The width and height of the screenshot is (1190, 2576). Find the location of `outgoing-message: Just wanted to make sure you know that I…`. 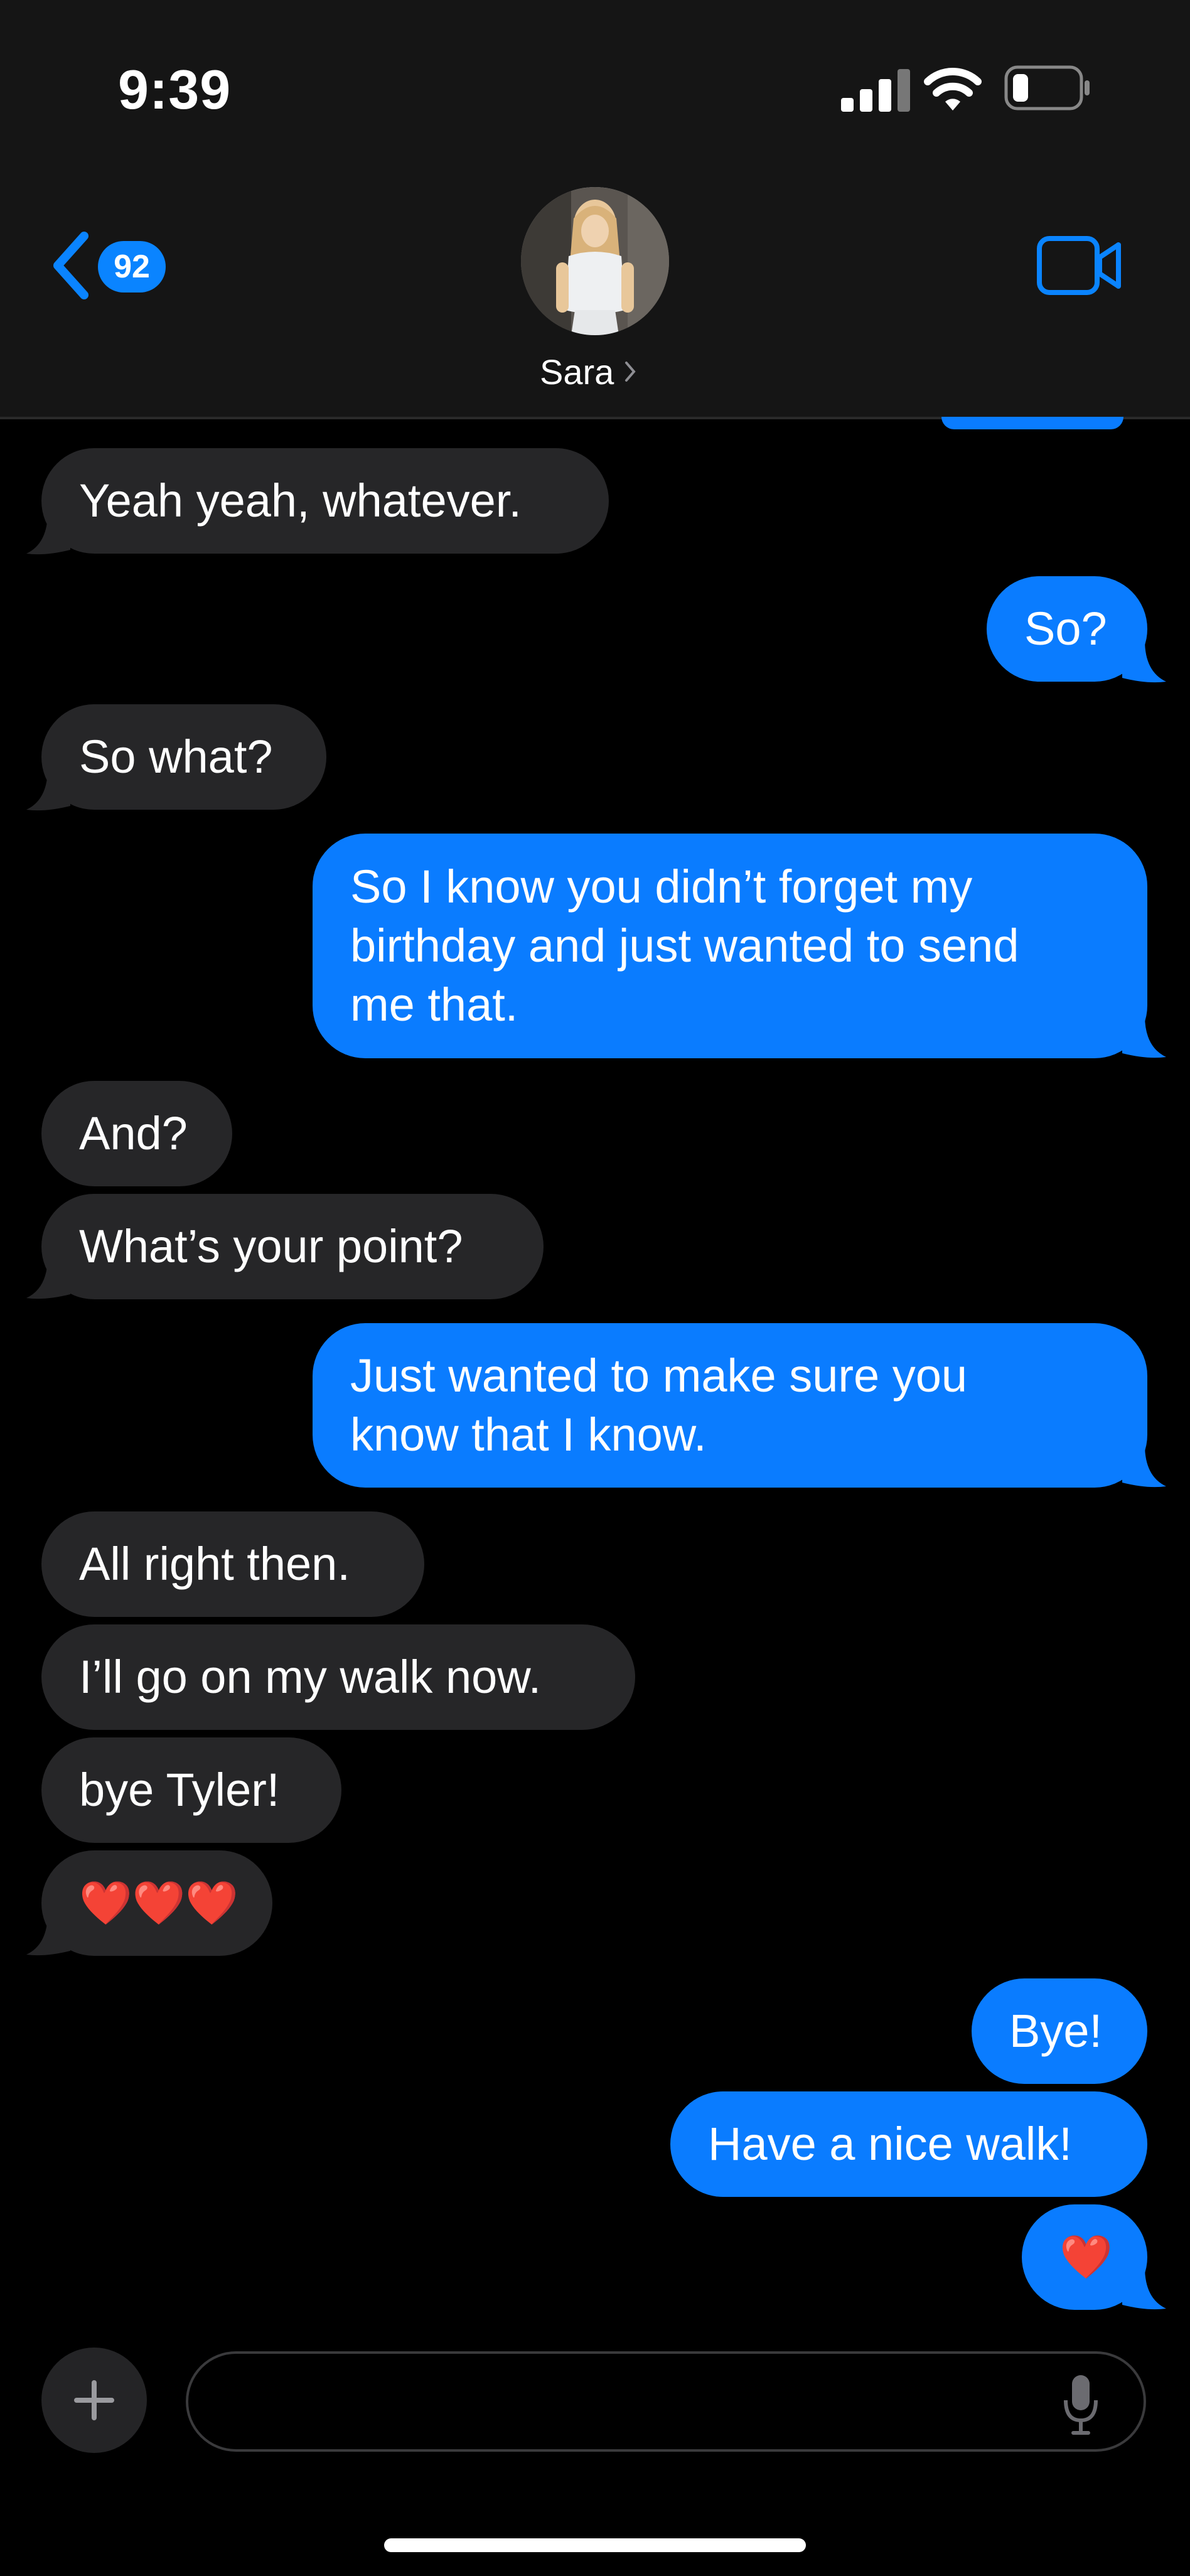

outgoing-message: Just wanted to make sure you know that I… is located at coordinates (730, 1405).